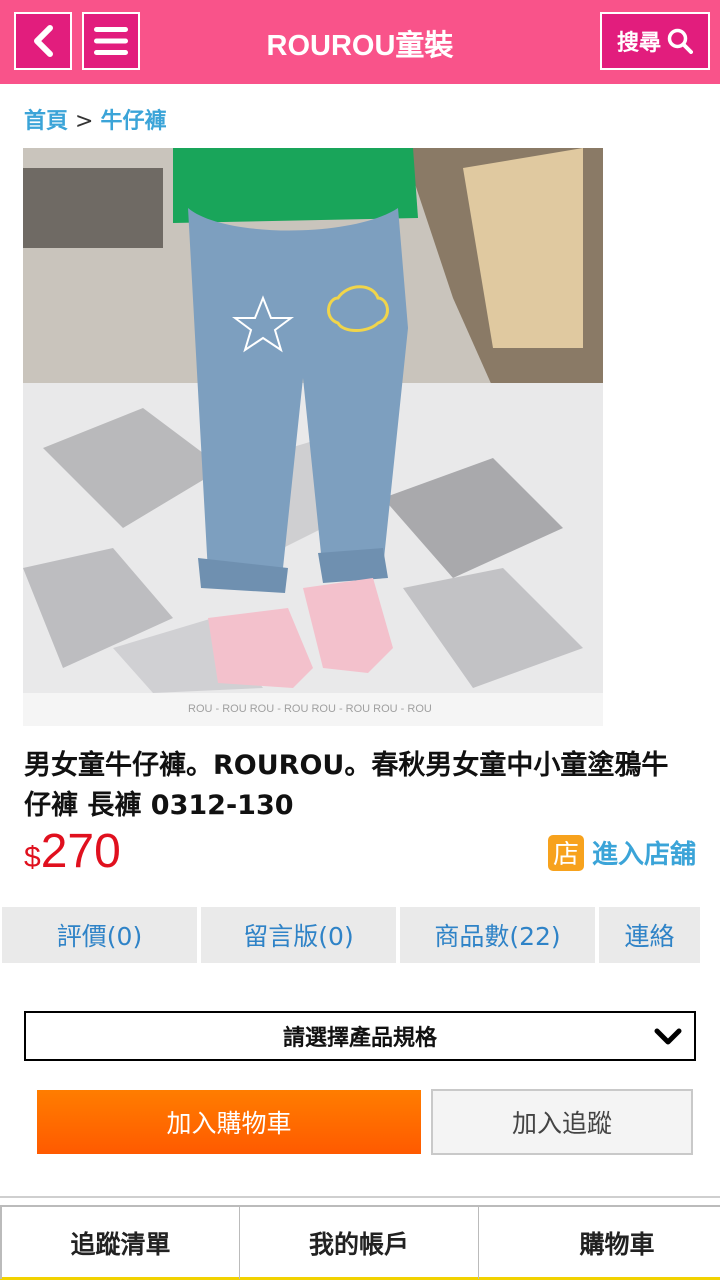 The height and width of the screenshot is (1280, 720). I want to click on section-divider, so click(360, 1197).